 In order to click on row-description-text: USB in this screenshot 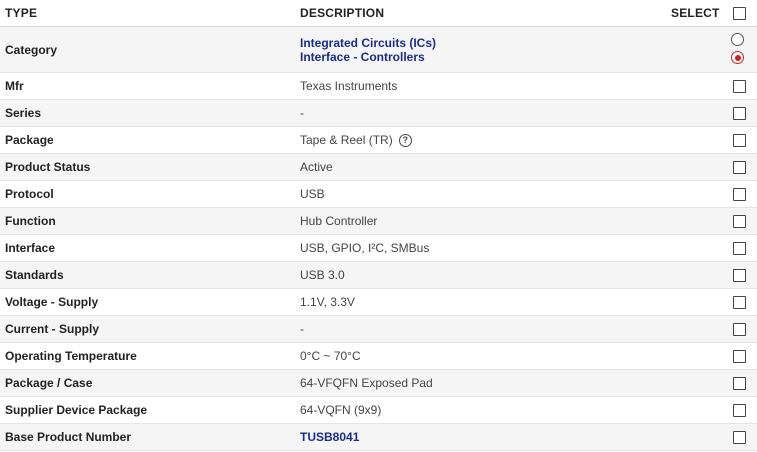, I will do `click(312, 194)`.